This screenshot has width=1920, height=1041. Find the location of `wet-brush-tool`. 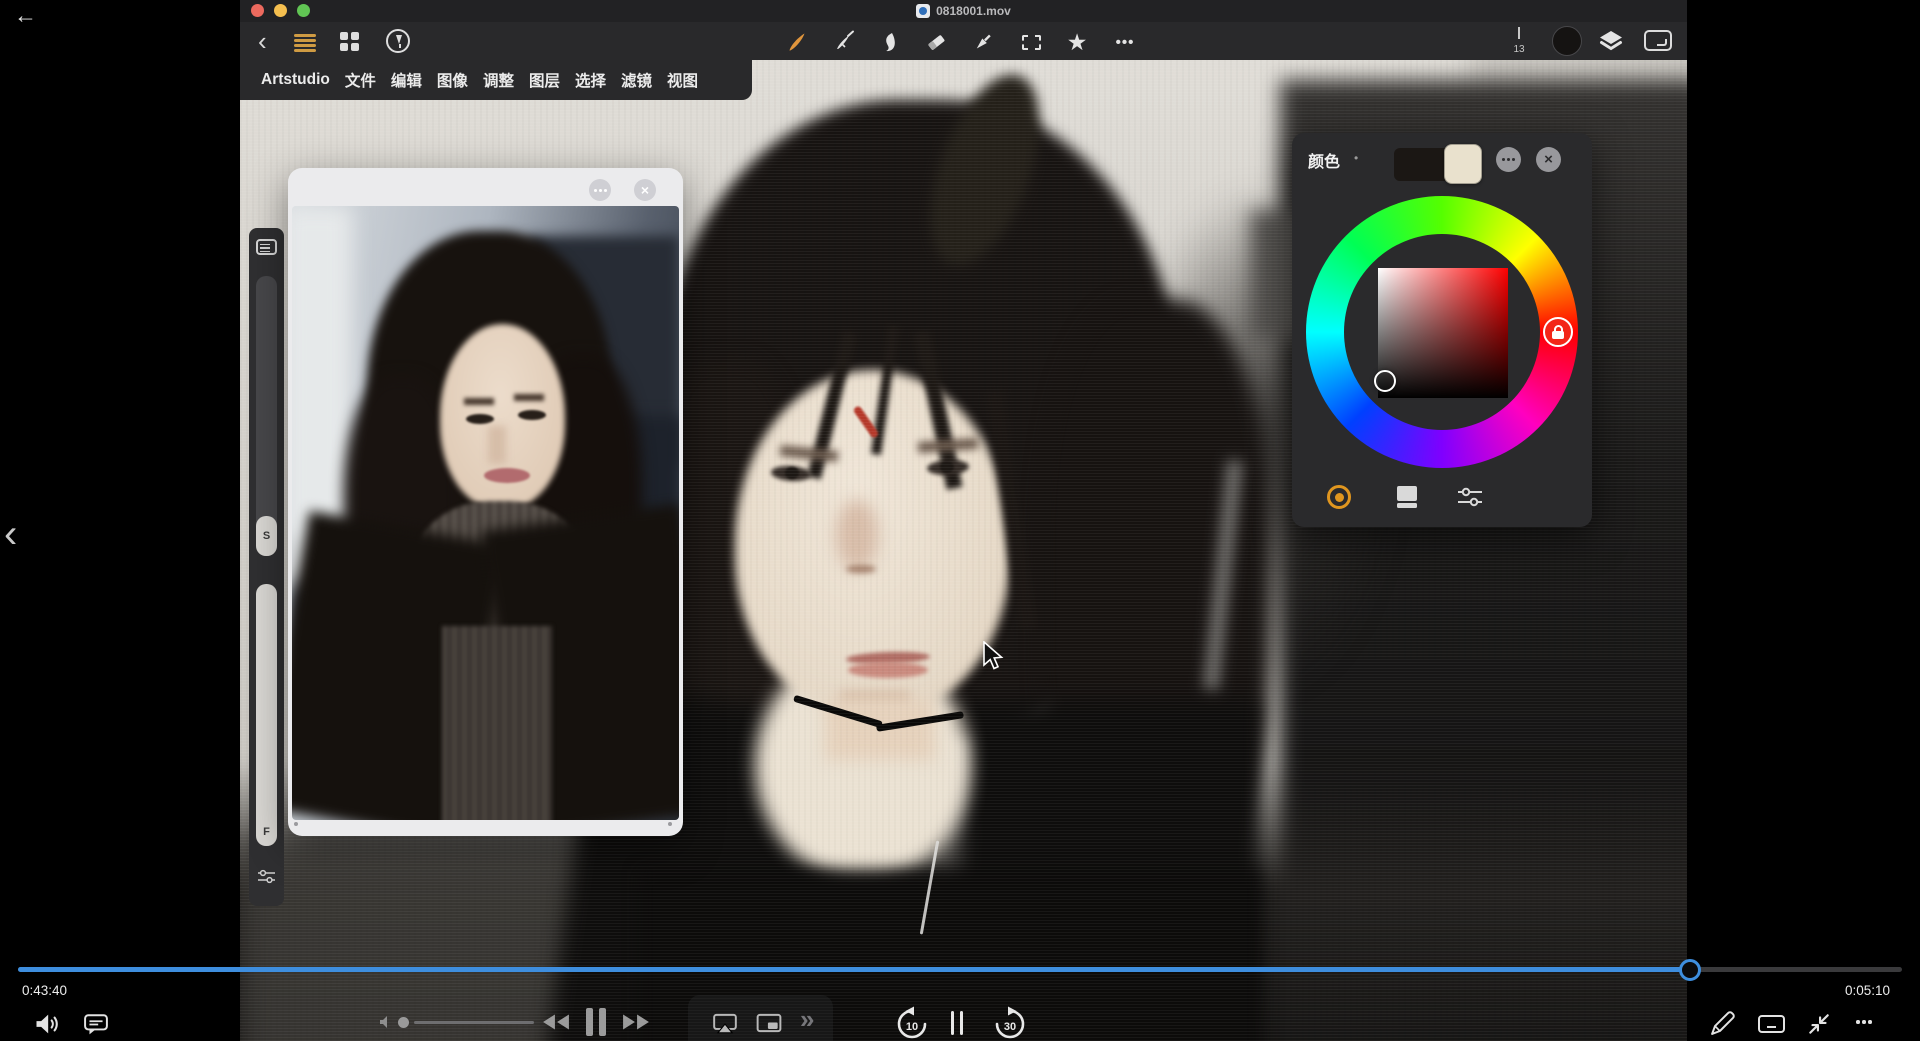

wet-brush-tool is located at coordinates (843, 42).